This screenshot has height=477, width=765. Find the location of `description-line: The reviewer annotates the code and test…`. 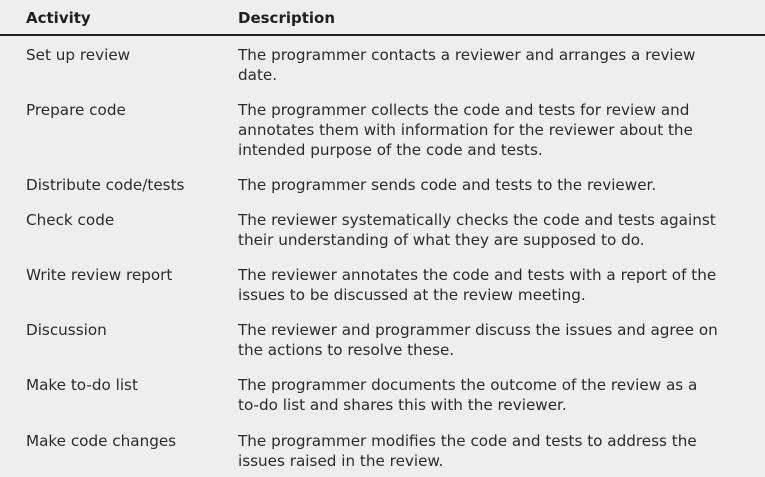

description-line: The reviewer annotates the code and test… is located at coordinates (477, 275).